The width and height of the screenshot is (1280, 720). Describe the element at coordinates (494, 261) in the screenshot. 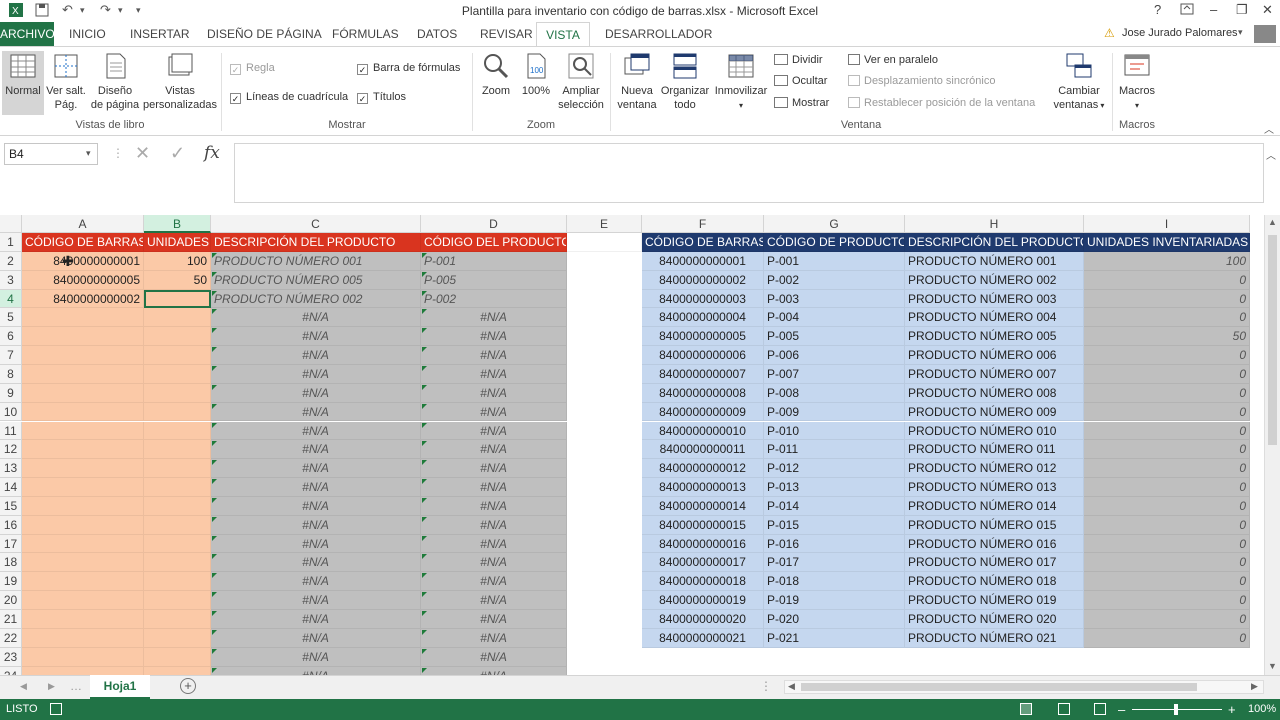

I see `product-code-cell: P-001` at that location.